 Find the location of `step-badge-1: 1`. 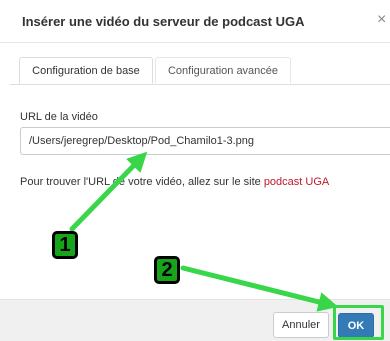

step-badge-1: 1 is located at coordinates (65, 245).